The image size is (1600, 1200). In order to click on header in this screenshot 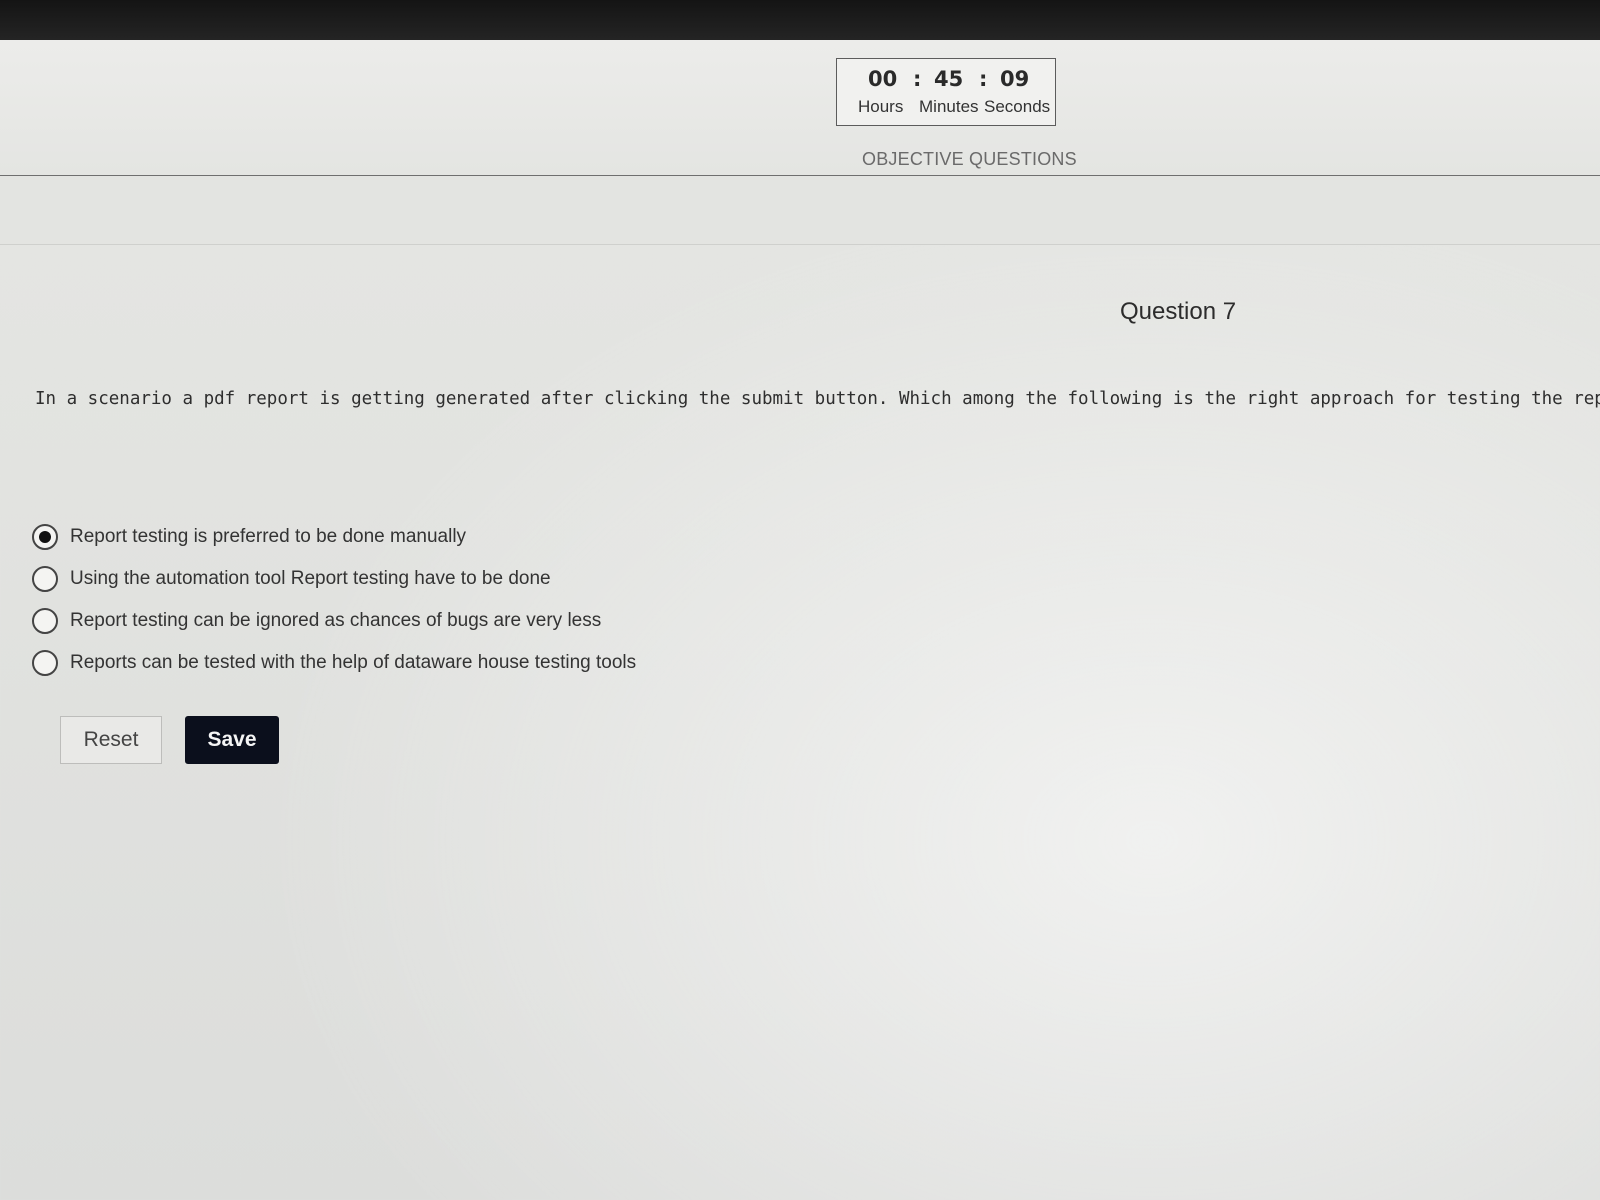, I will do `click(800, 108)`.